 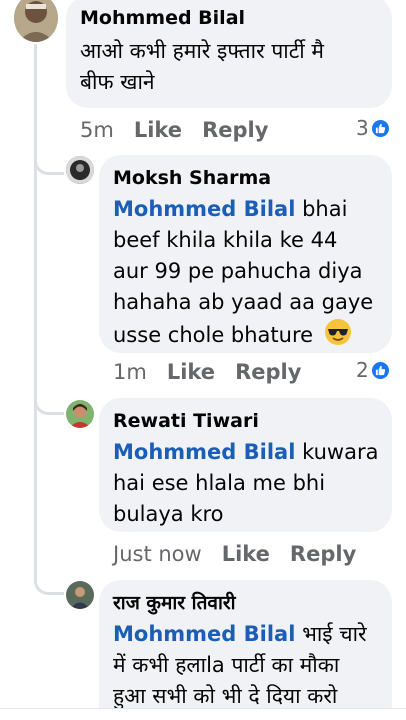 I want to click on comment-text: bhai, so click(x=321, y=209).